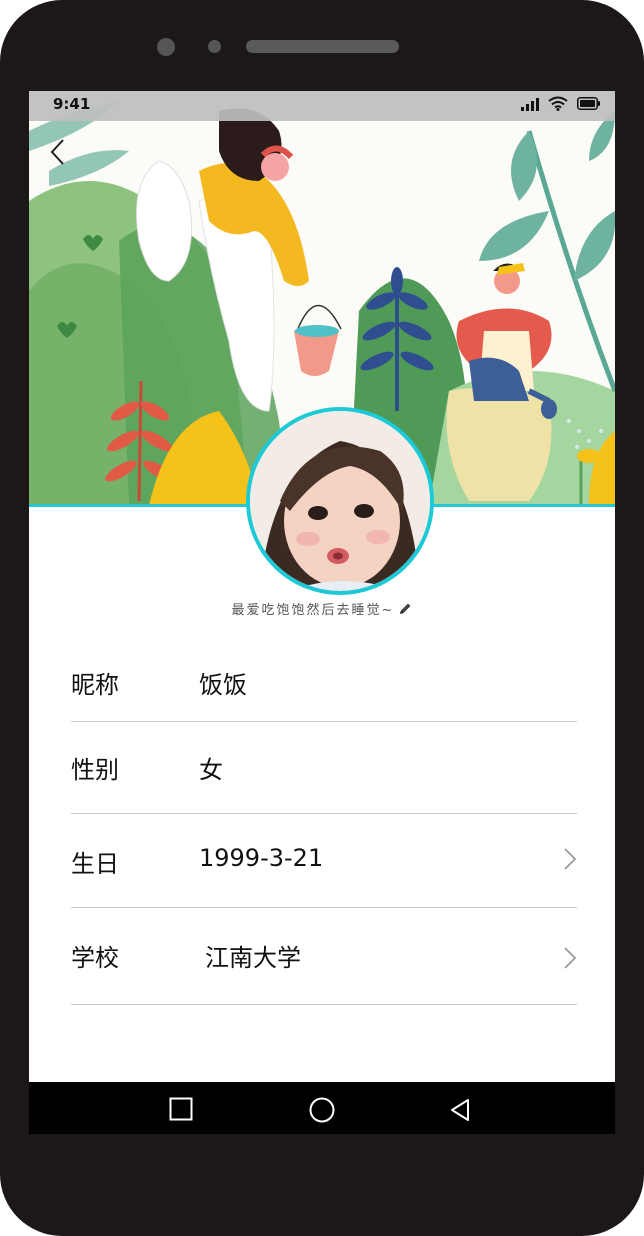  Describe the element at coordinates (253, 958) in the screenshot. I see `field-value: 江南大学` at that location.